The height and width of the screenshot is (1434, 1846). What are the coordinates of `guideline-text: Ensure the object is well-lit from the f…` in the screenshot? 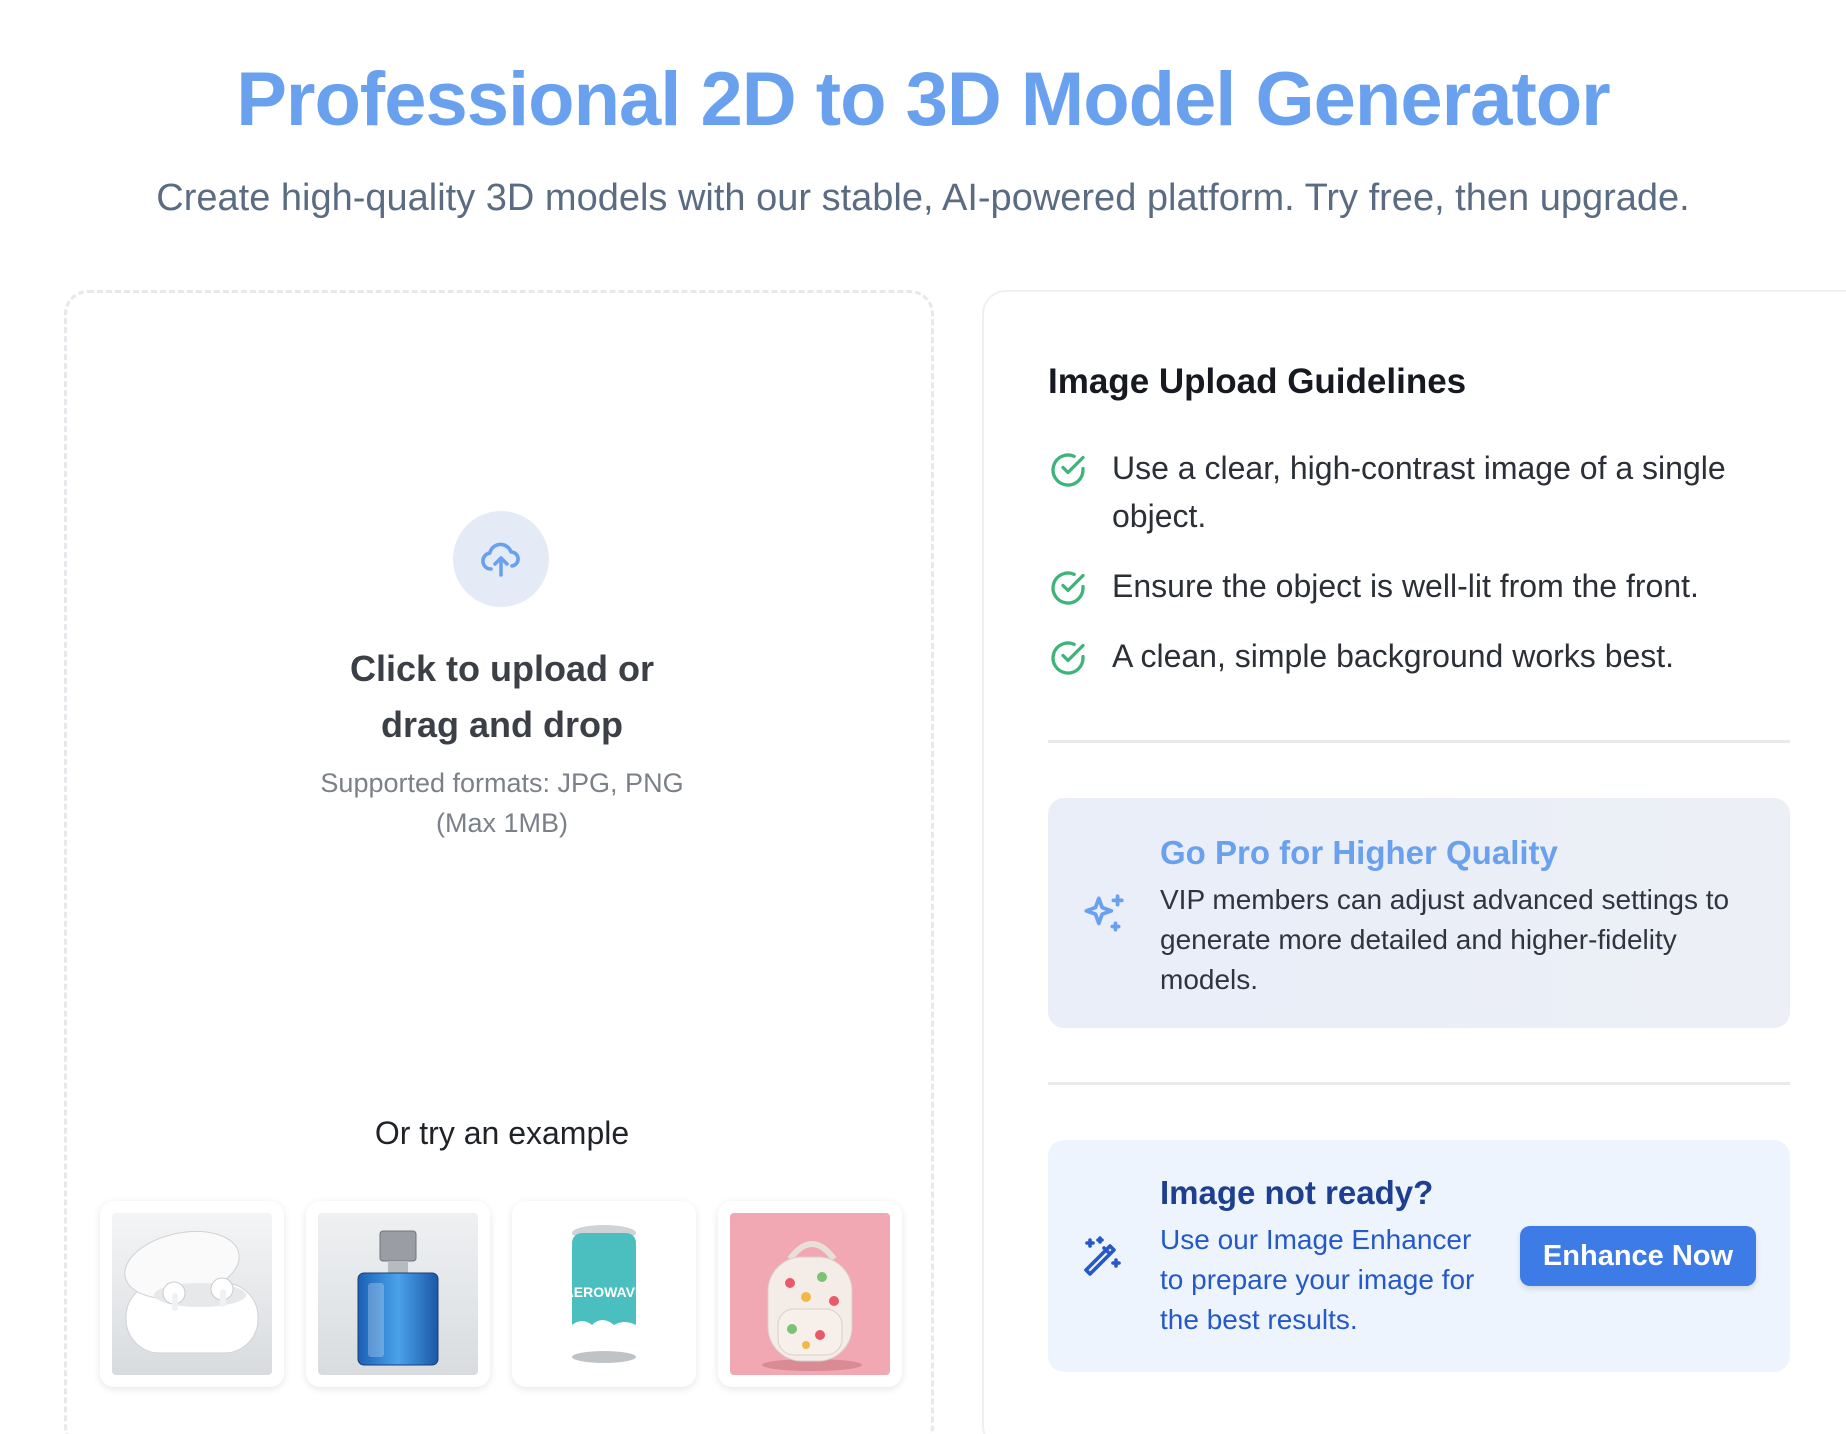 It's located at (1405, 586).